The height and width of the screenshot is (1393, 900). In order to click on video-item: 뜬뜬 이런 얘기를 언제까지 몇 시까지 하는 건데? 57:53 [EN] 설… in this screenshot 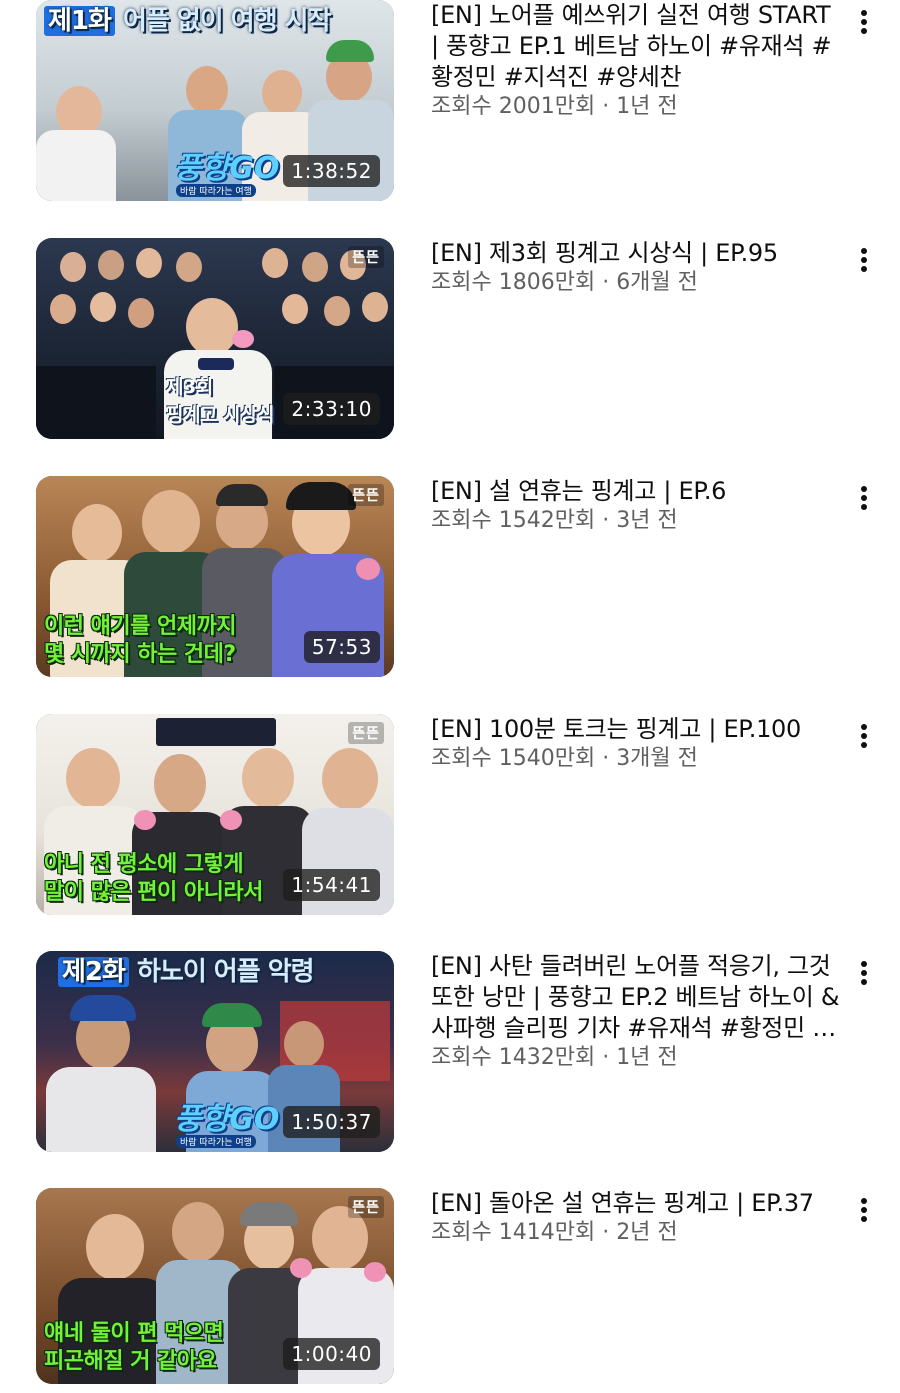, I will do `click(450, 578)`.